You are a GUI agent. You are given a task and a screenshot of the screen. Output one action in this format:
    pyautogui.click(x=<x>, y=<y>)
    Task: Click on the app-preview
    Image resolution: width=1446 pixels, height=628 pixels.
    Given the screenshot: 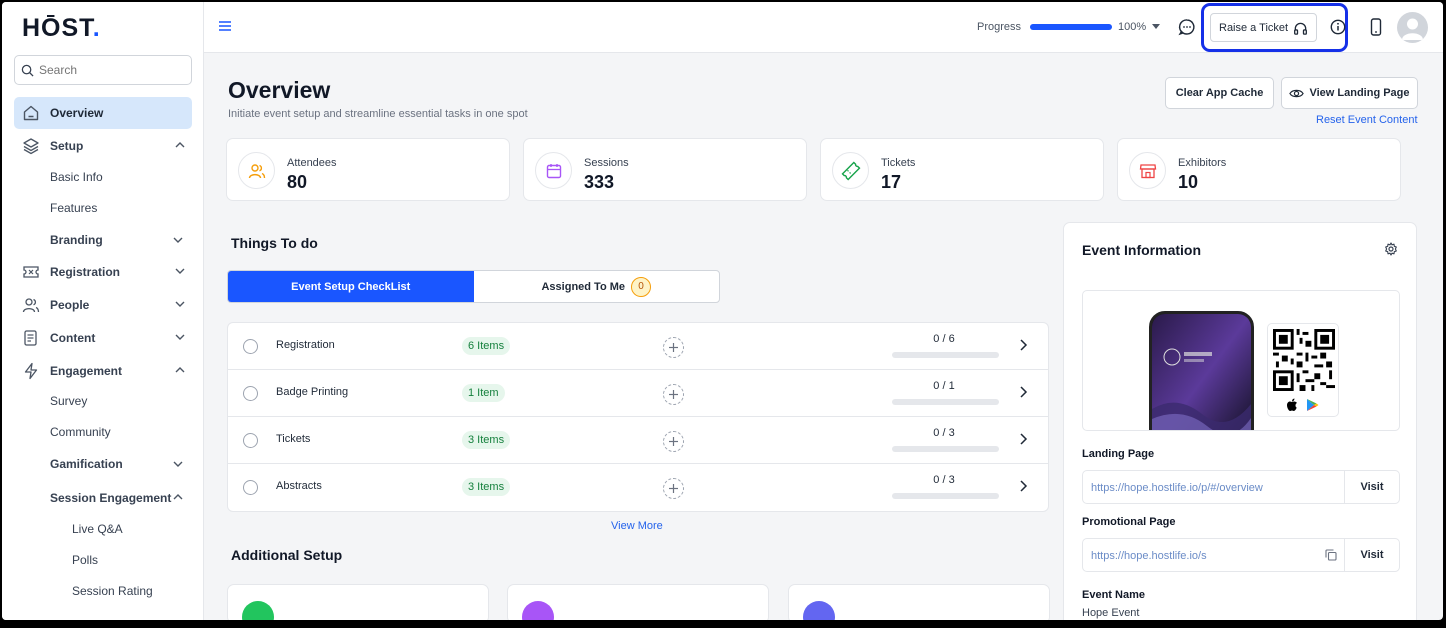 What is the action you would take?
    pyautogui.click(x=1241, y=360)
    